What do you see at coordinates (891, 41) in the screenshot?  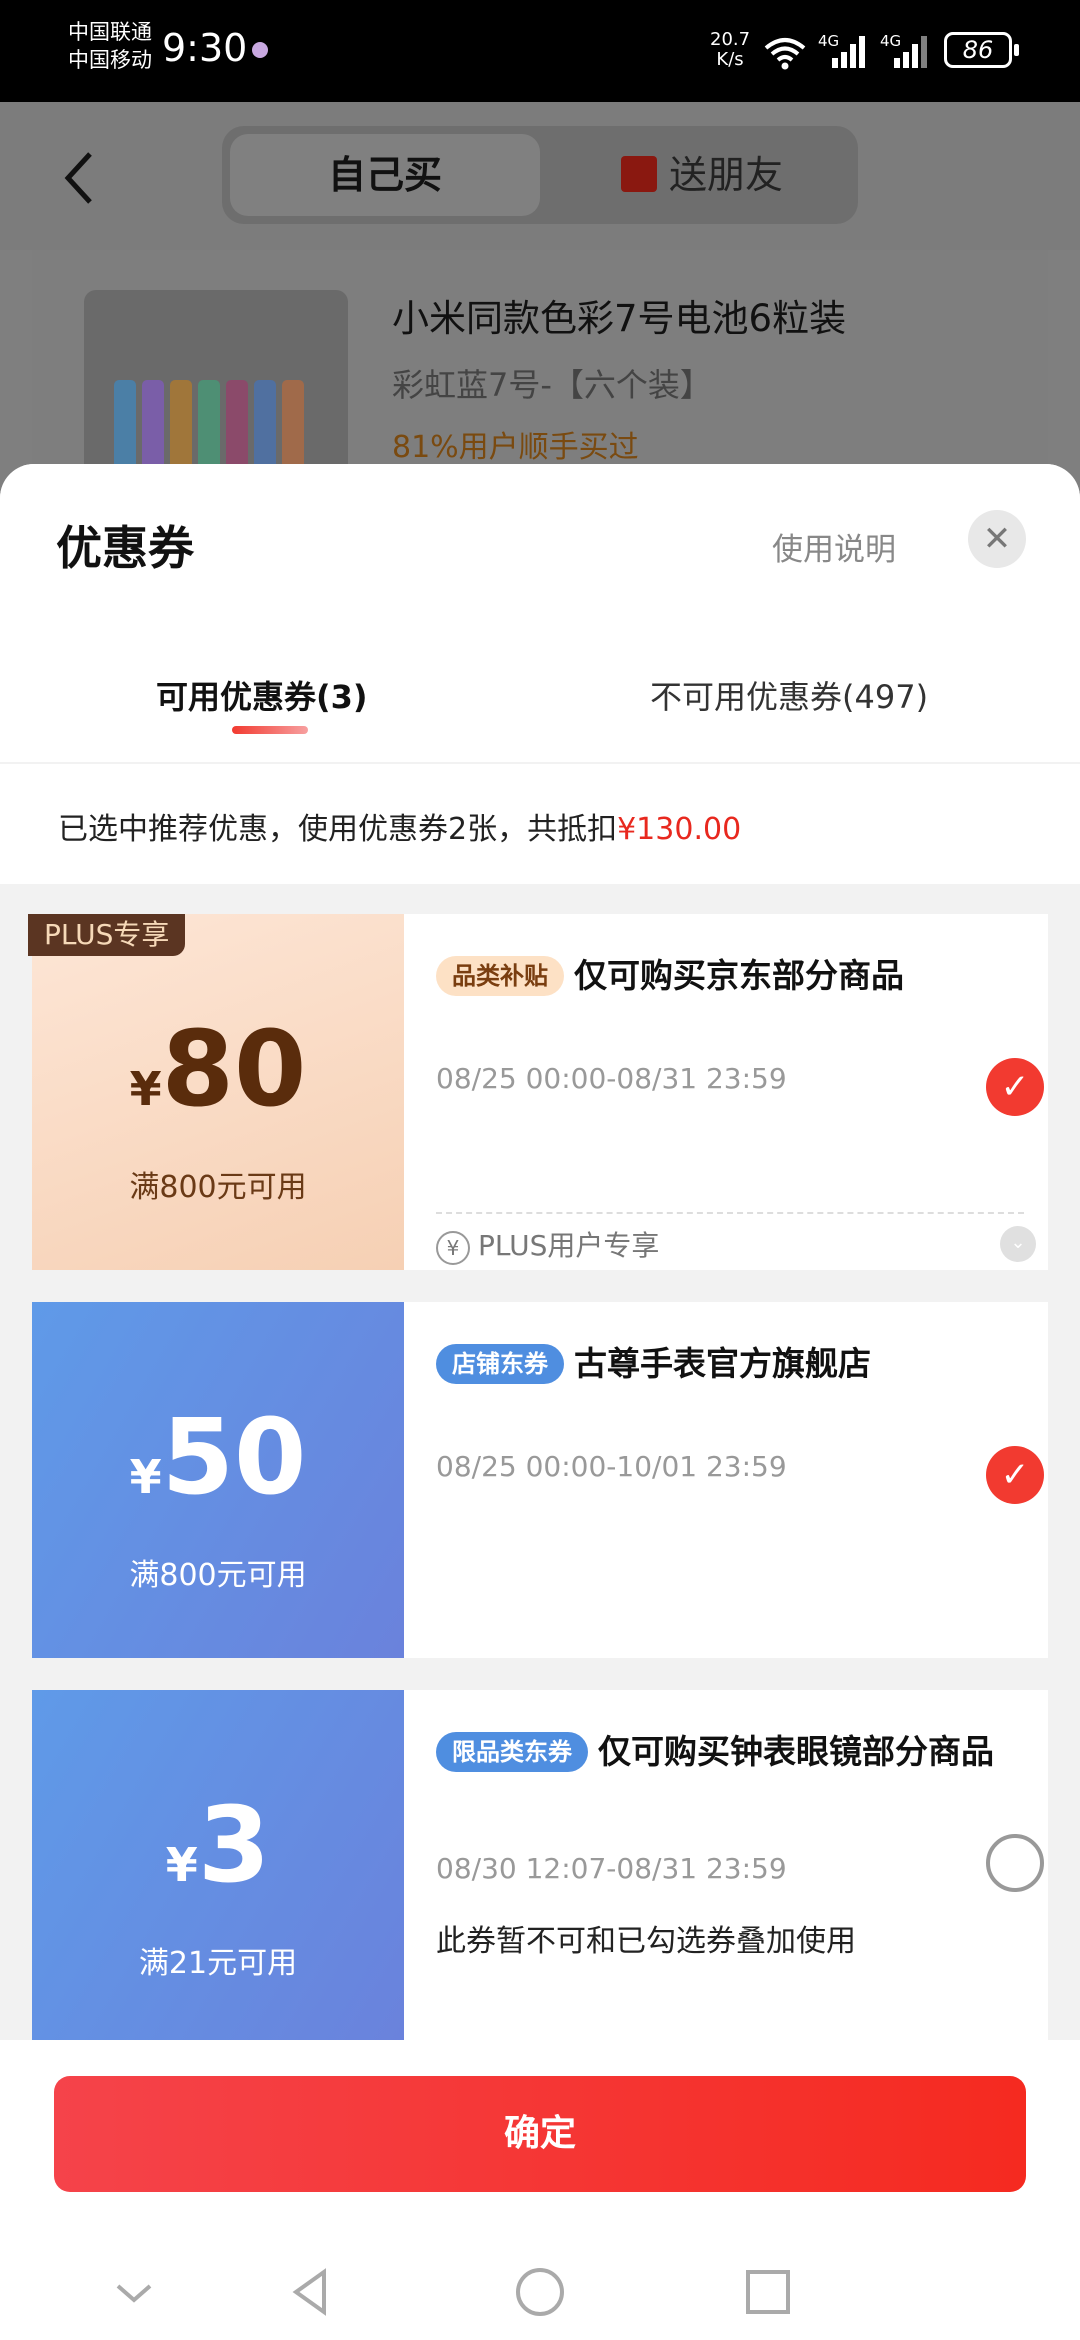 I see `signal-2-label: 4G` at bounding box center [891, 41].